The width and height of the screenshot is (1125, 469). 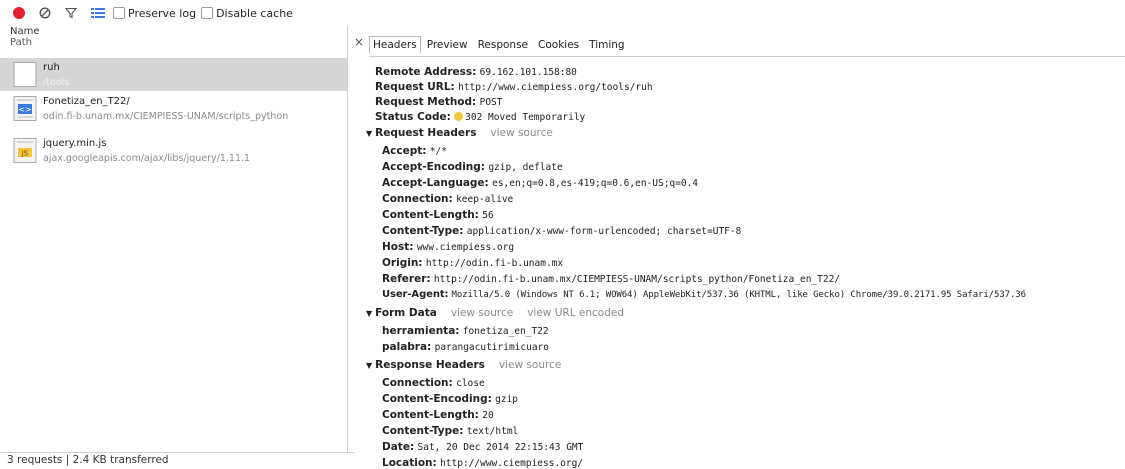 I want to click on header-value: Sat, 20 Dec 2014 22:15:43 GMT, so click(x=500, y=447).